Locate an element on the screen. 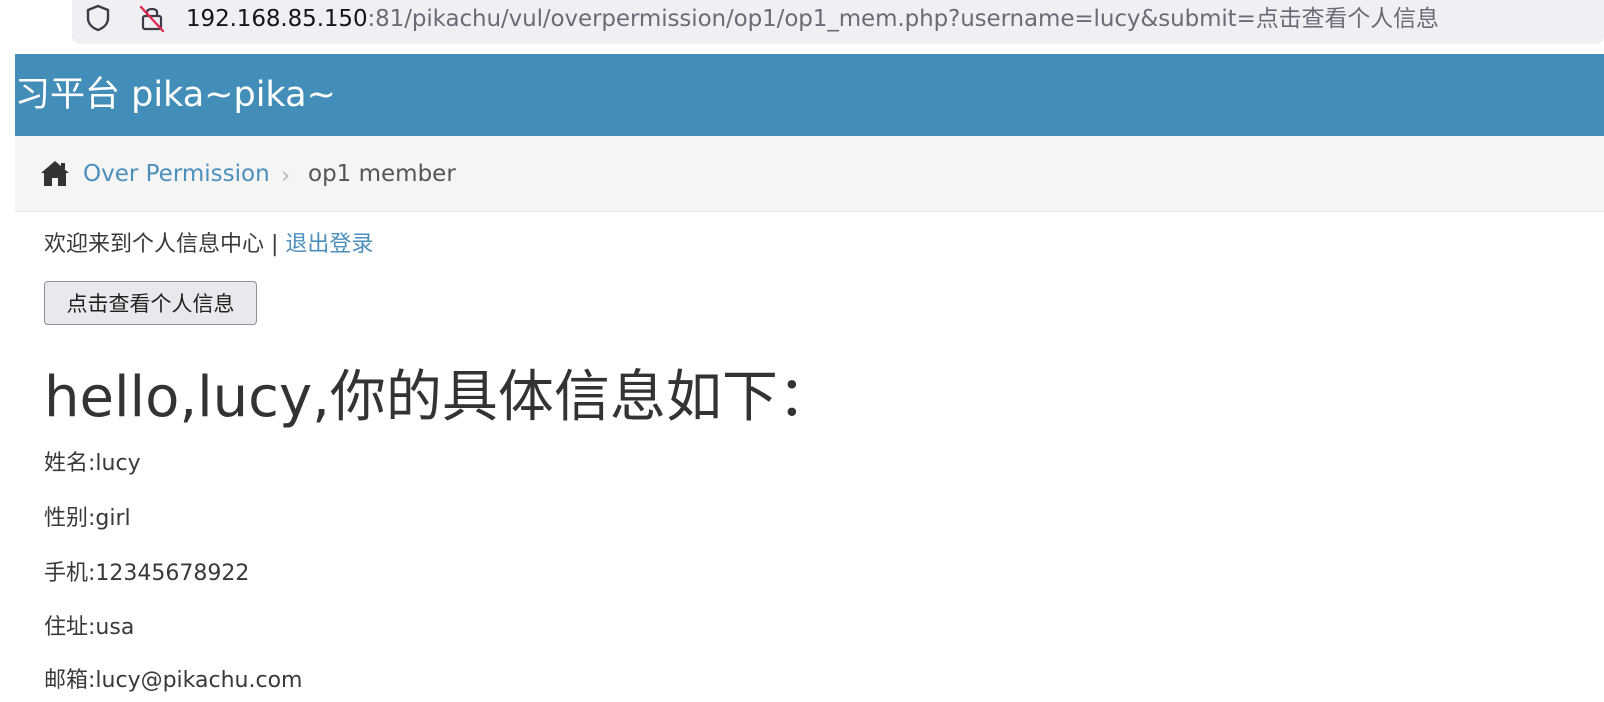  info-phone: 手机:12345678922 is located at coordinates (147, 573).